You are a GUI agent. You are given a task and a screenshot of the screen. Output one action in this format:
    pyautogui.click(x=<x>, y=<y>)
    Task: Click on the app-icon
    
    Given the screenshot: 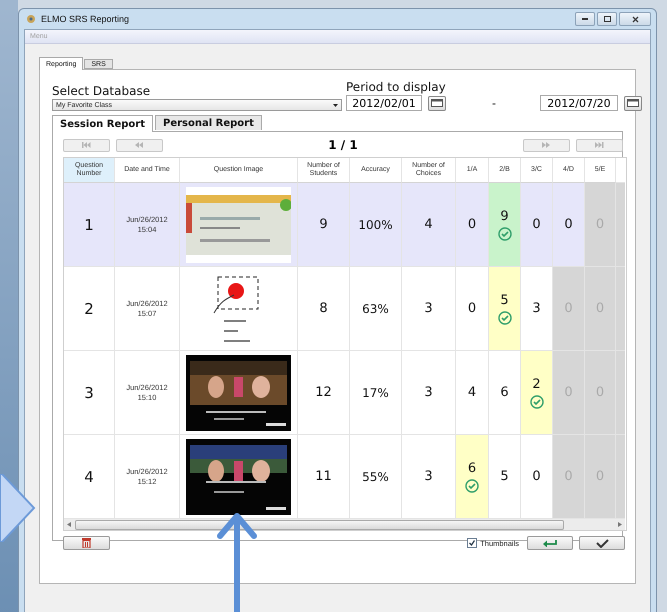 What is the action you would take?
    pyautogui.click(x=31, y=19)
    